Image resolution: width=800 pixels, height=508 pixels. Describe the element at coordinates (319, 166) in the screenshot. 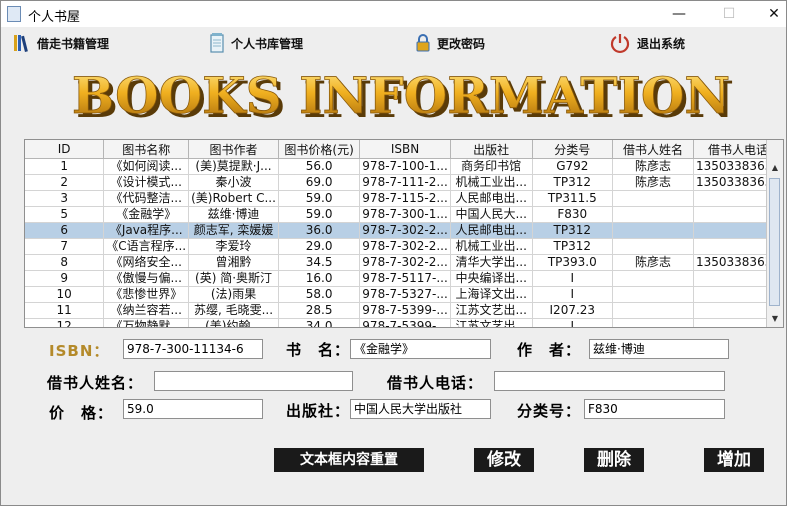

I see `table-cell: 56.0` at that location.